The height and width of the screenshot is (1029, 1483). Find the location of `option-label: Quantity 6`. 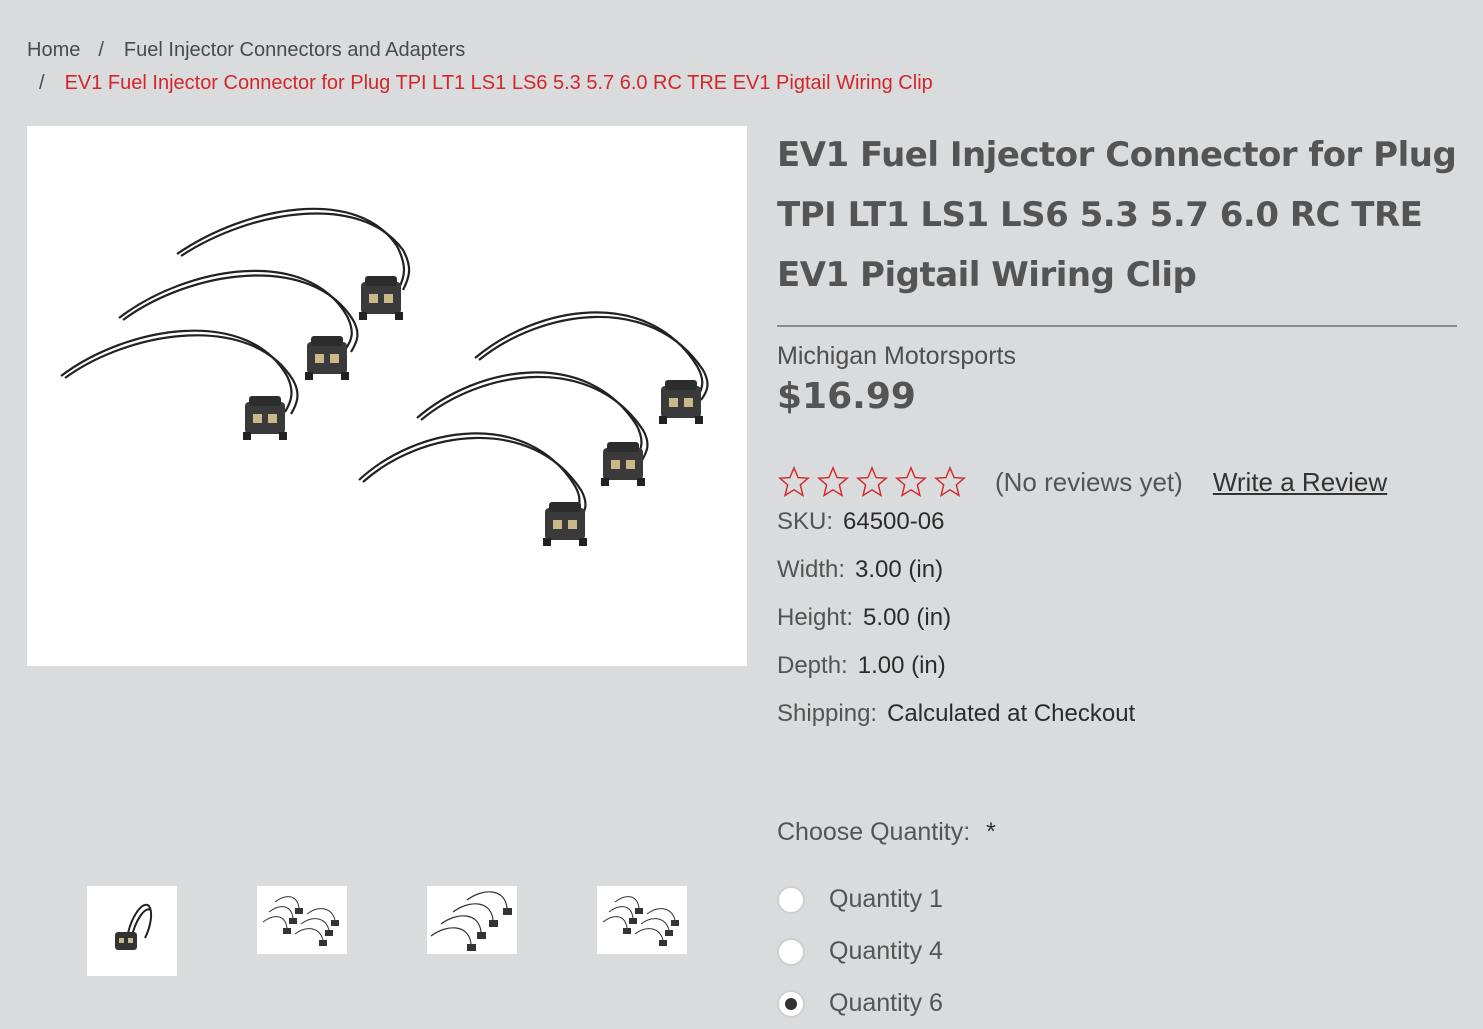

option-label: Quantity 6 is located at coordinates (886, 1003).